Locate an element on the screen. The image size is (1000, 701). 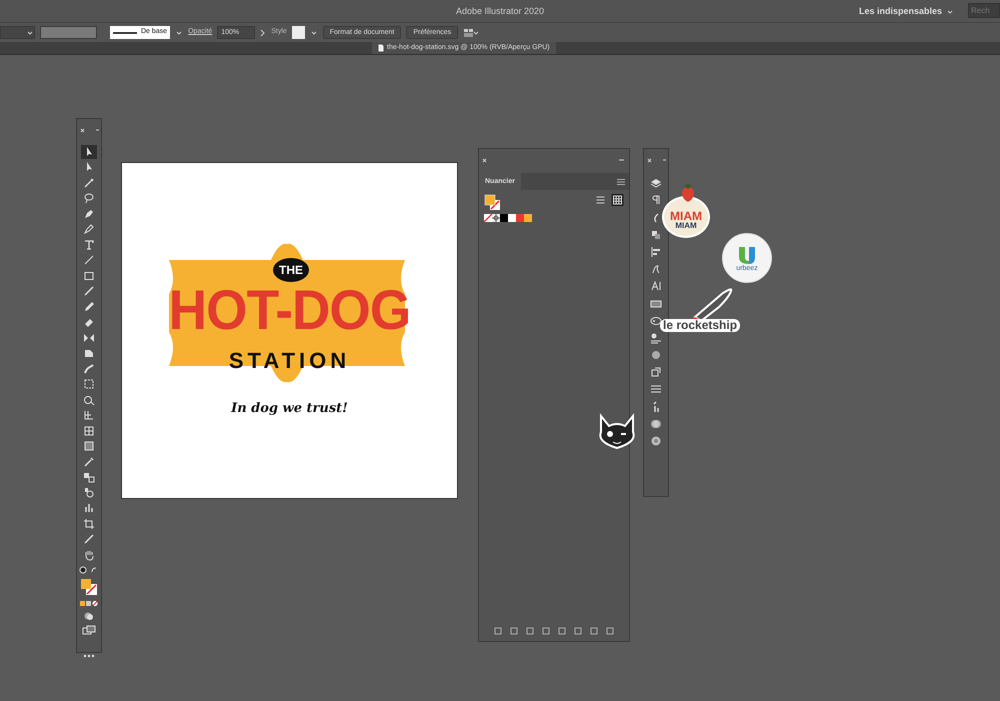
slice-icon is located at coordinates (89, 539).